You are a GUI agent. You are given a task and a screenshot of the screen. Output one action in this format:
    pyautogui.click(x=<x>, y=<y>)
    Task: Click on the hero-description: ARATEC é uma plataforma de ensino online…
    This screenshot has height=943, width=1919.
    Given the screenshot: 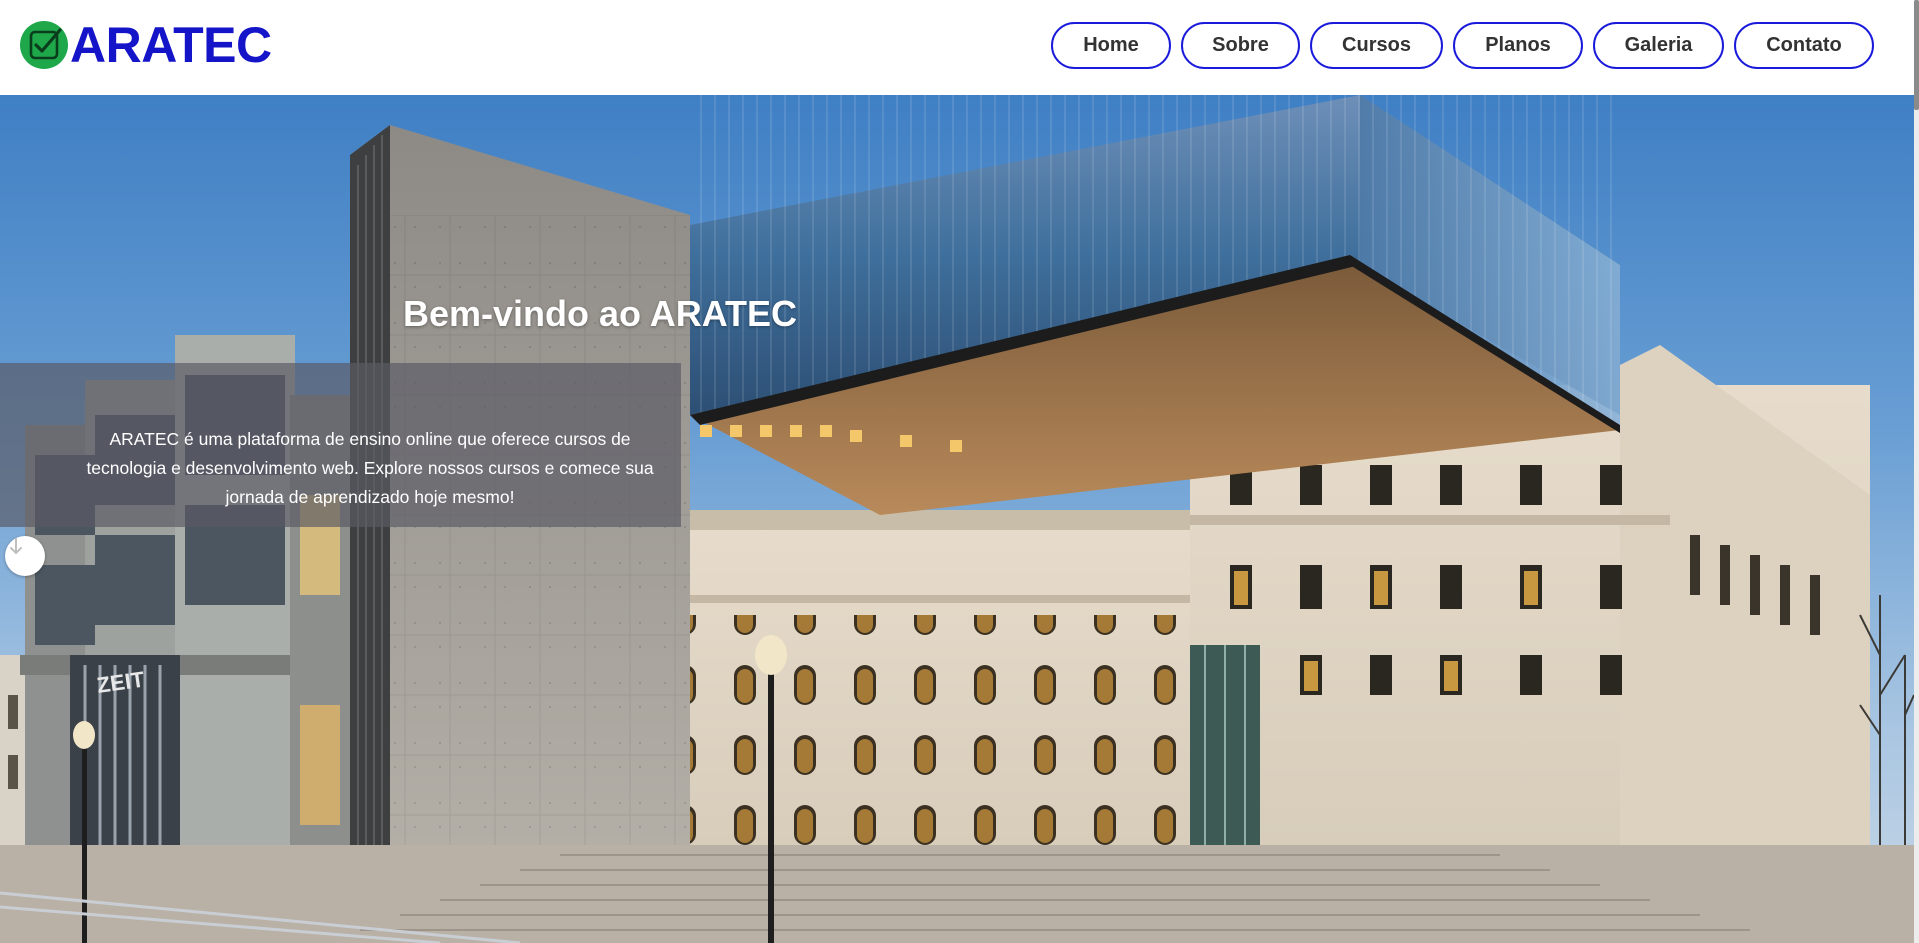 What is the action you would take?
    pyautogui.click(x=370, y=467)
    